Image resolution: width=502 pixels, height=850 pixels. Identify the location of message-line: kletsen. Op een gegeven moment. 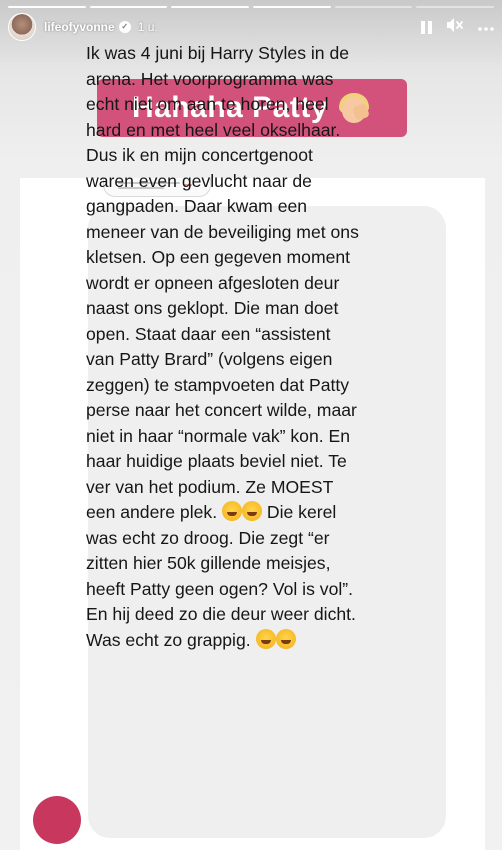
(218, 257).